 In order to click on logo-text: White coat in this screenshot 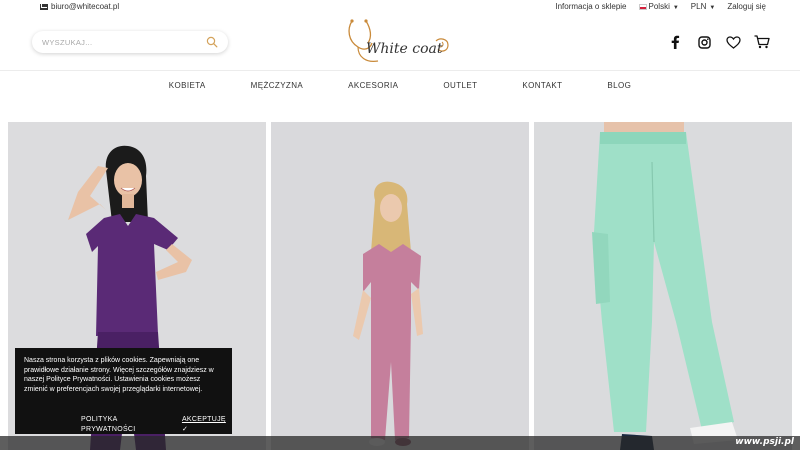, I will do `click(404, 49)`.